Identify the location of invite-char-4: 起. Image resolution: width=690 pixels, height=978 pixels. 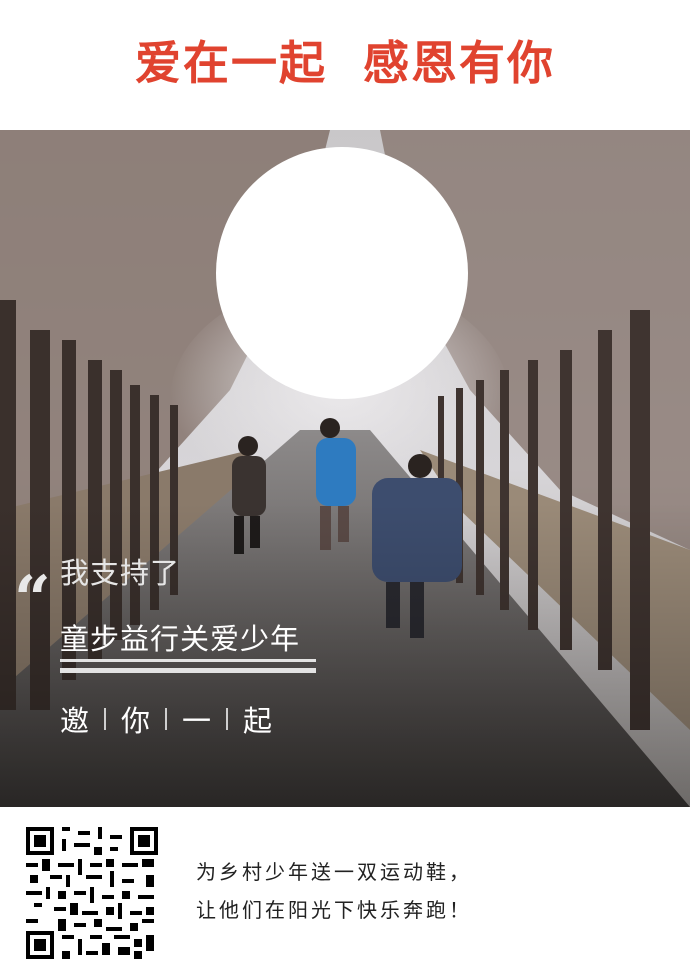
(258, 721).